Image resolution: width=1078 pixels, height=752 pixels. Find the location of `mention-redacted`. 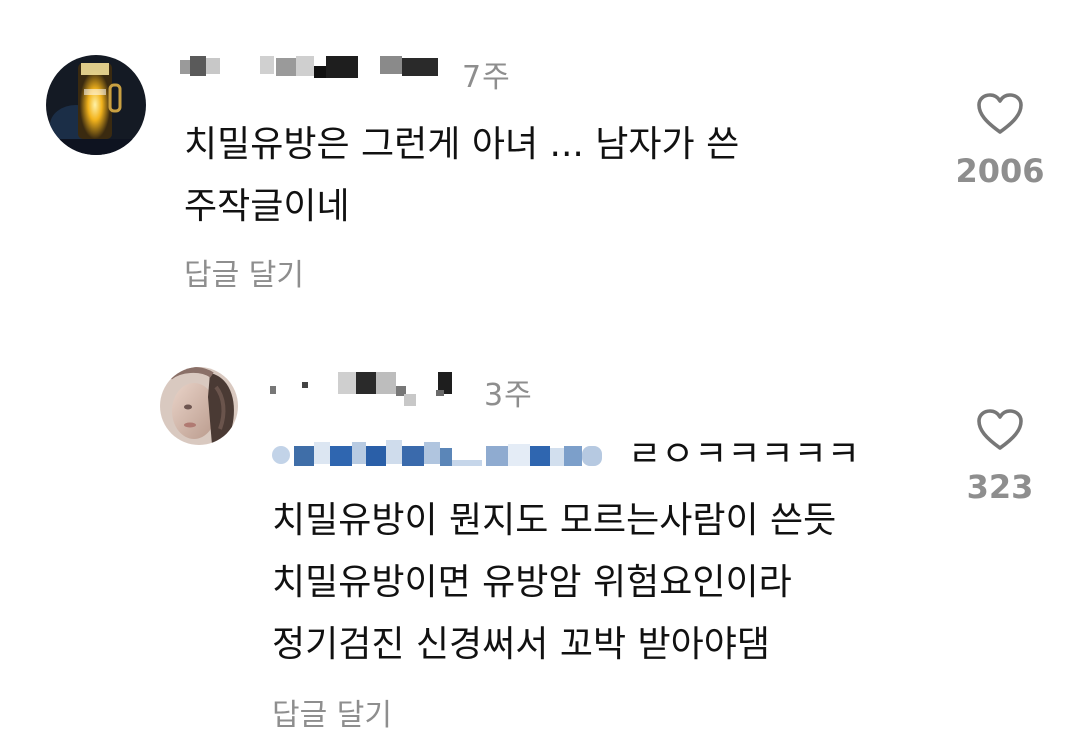

mention-redacted is located at coordinates (442, 454).